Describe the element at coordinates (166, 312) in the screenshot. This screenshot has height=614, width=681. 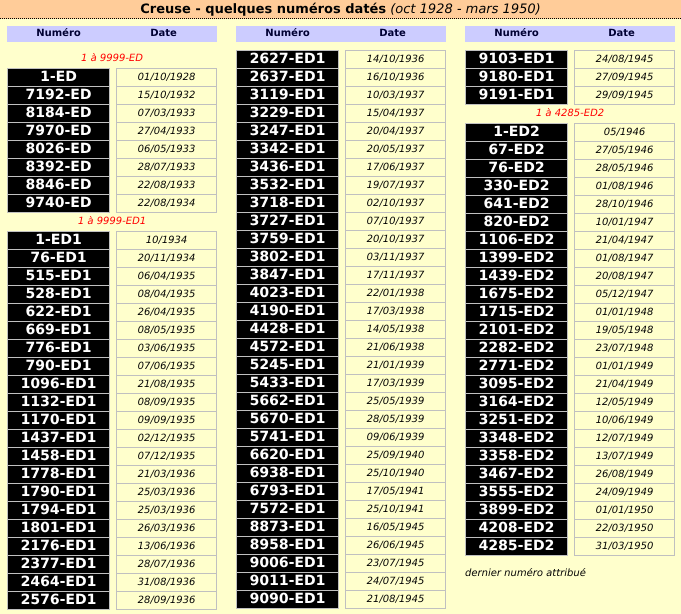
I see `date-cell: 26/04/1935` at that location.